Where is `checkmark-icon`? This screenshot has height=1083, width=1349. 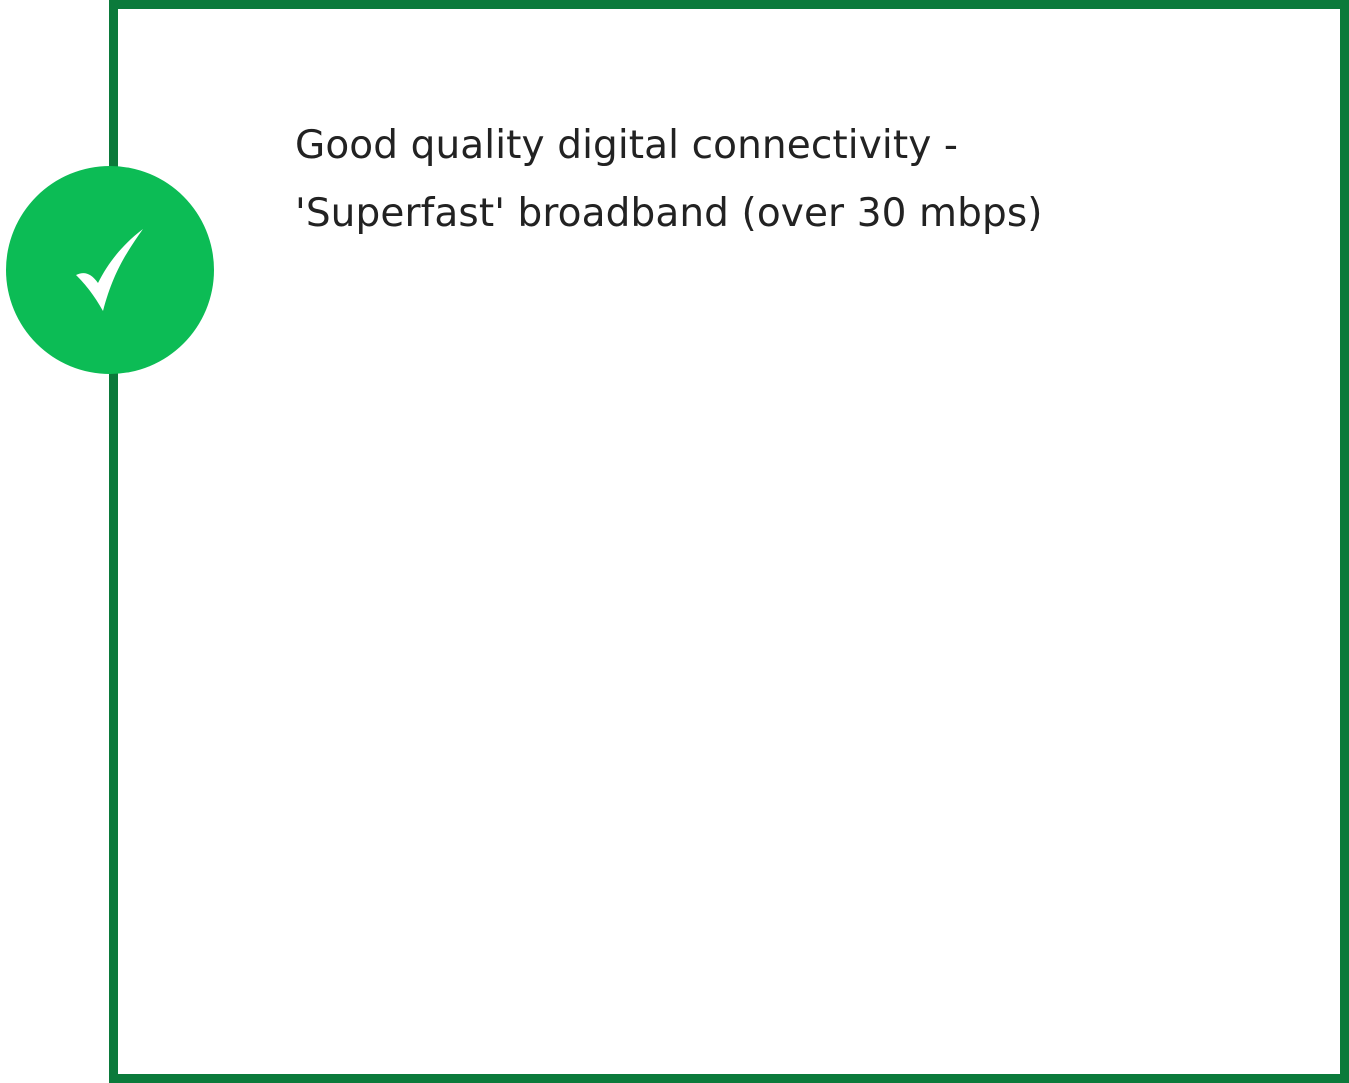
checkmark-icon is located at coordinates (109, 270).